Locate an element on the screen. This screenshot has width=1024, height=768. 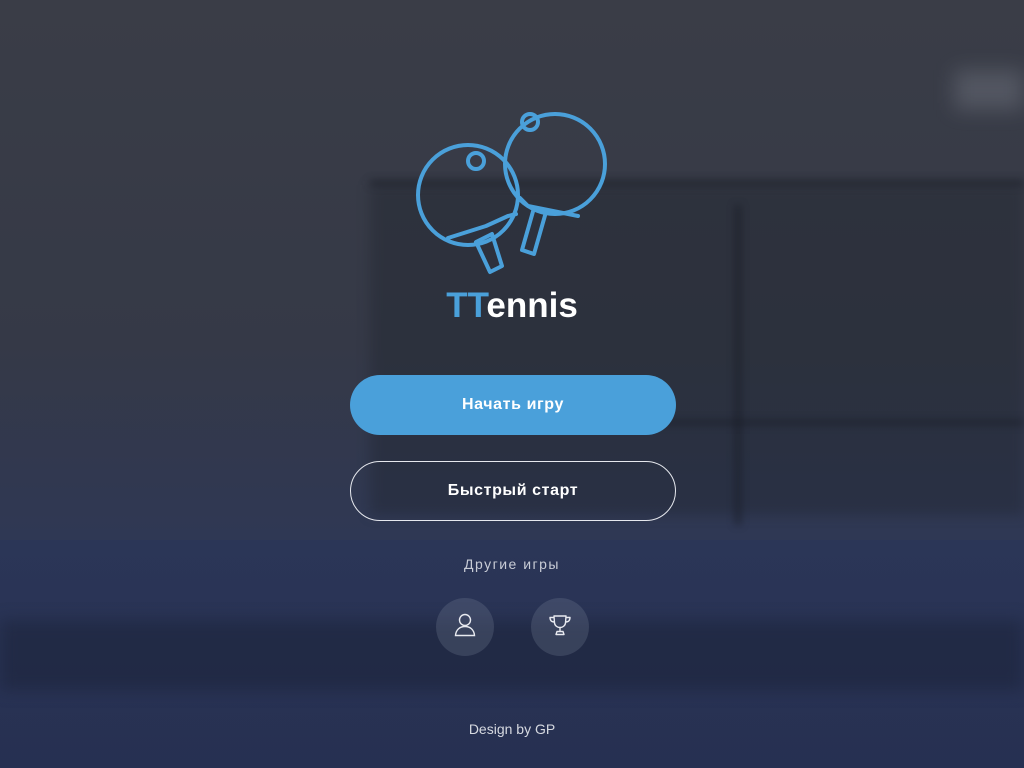
design-credit: Design by GP is located at coordinates (512, 729).